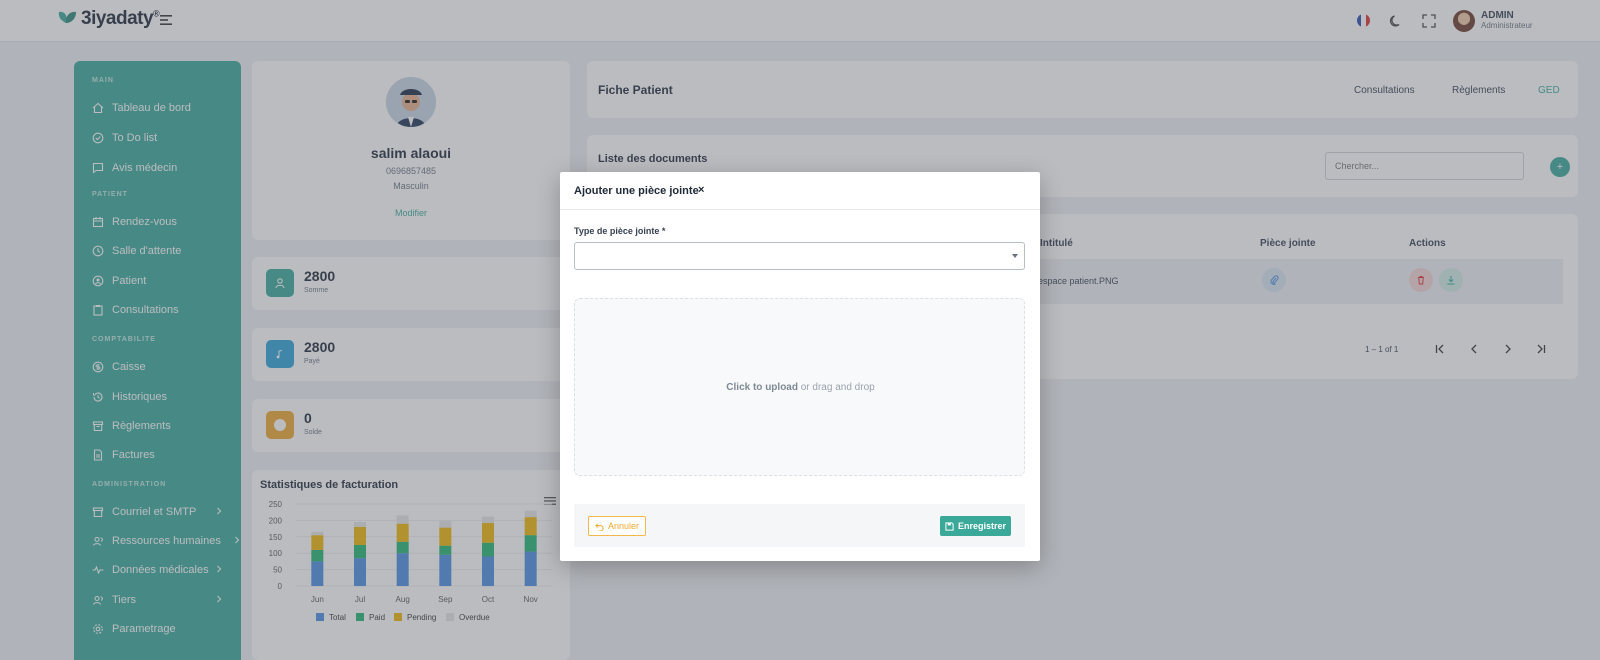  I want to click on upload-link-text: Click to upload, so click(762, 387).